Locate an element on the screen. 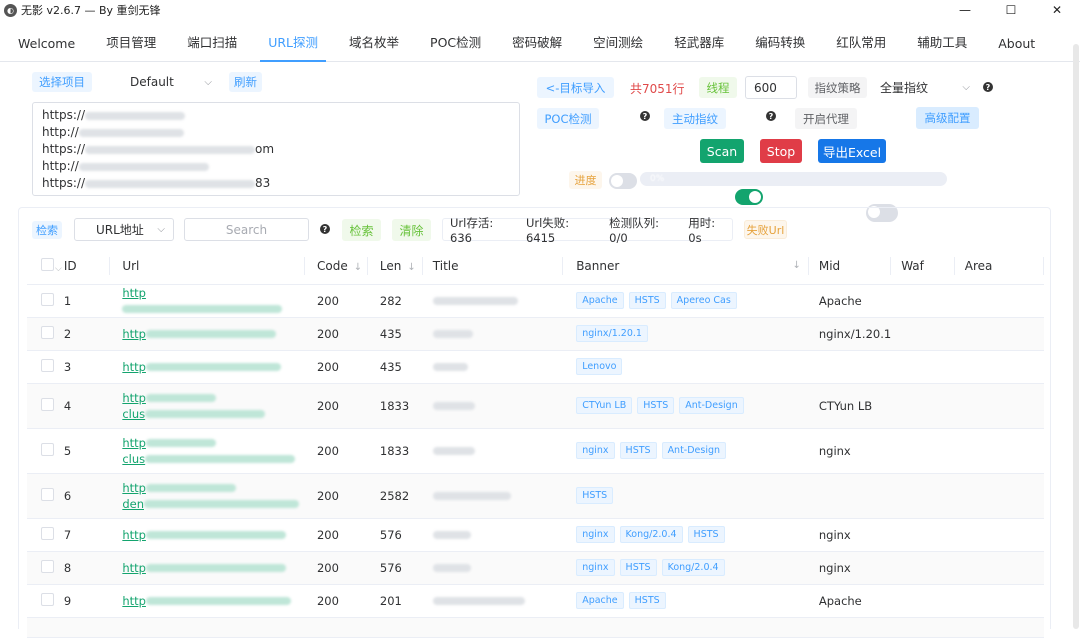 The height and width of the screenshot is (638, 1080). banner-tag: Kong/2.0.4 is located at coordinates (651, 534).